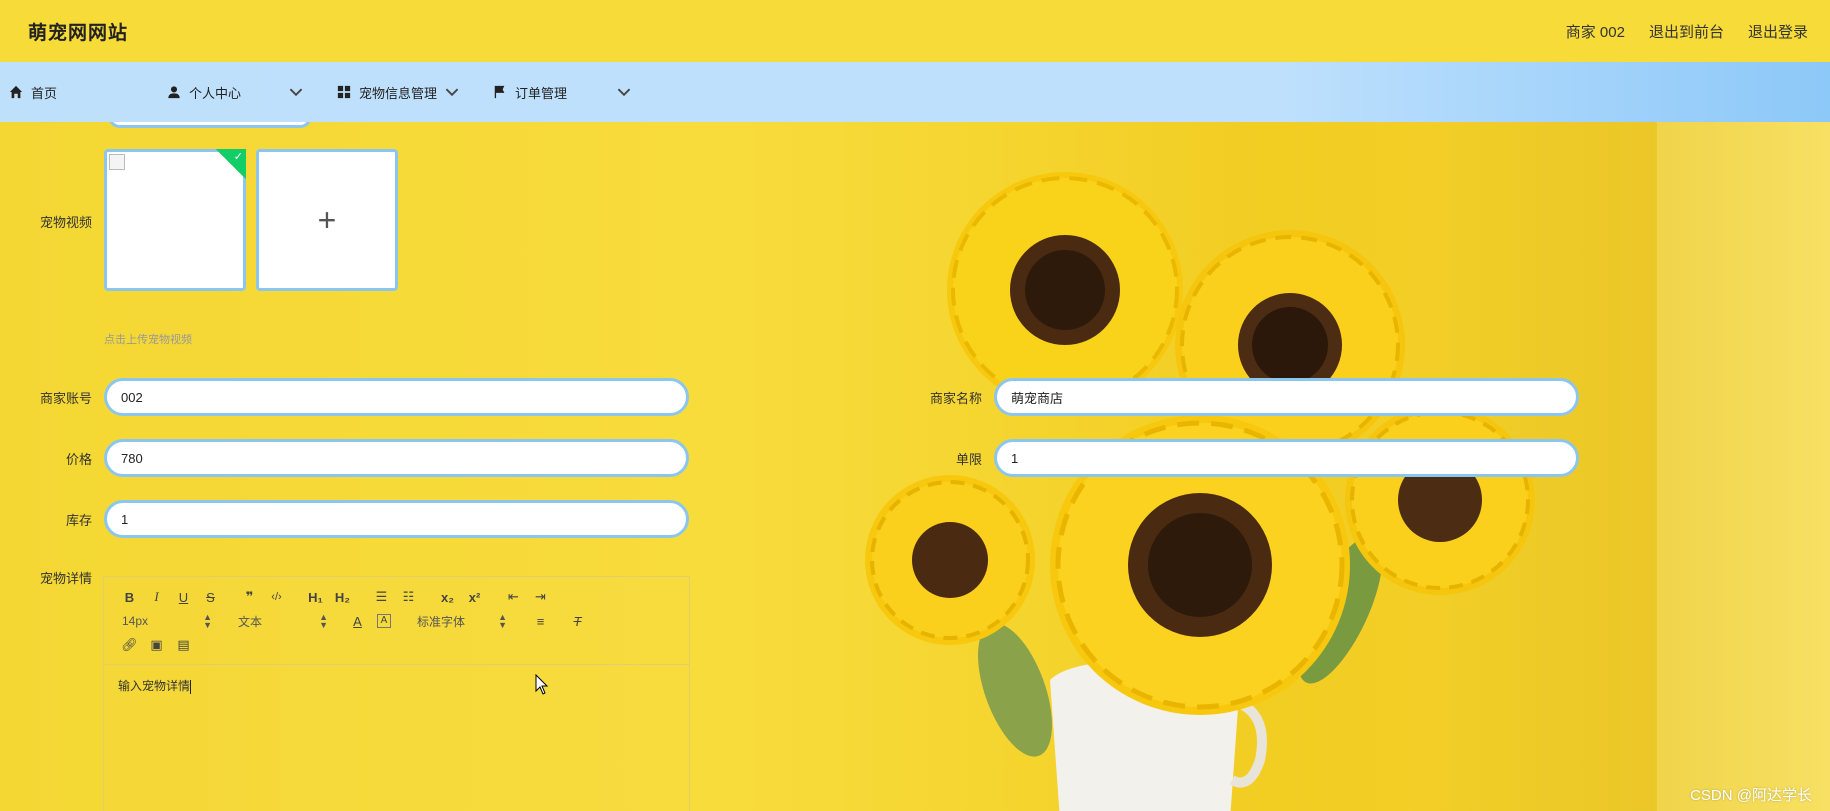 This screenshot has width=1830, height=811. Describe the element at coordinates (65, 222) in the screenshot. I see `video-label: 宠物视频` at that location.